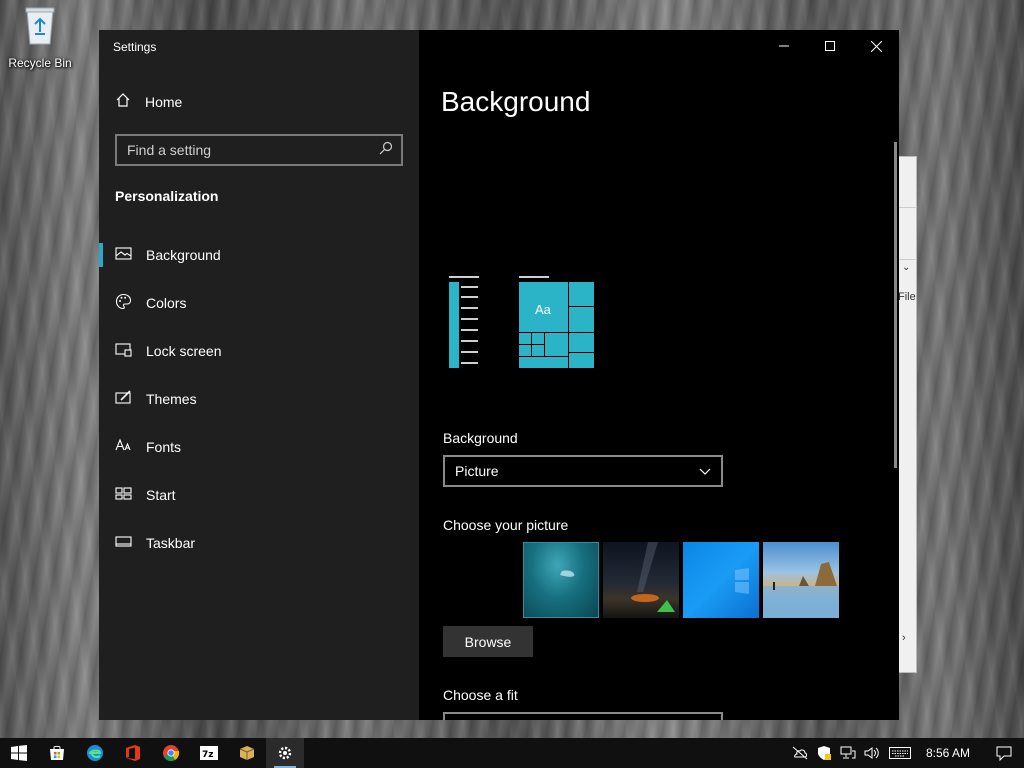 Image resolution: width=1024 pixels, height=768 pixels. I want to click on system-tray: 8:56 AM, so click(906, 753).